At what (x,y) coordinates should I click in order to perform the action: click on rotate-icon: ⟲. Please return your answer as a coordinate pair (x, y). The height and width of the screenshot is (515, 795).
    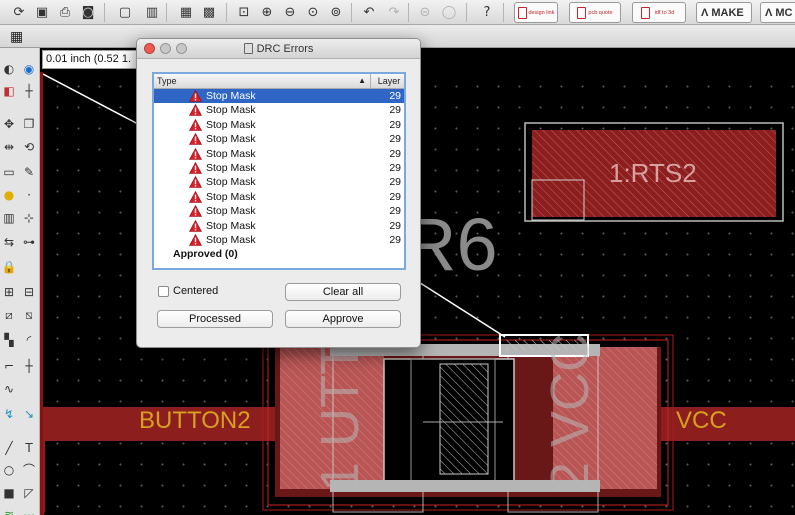
    Looking at the image, I should click on (29, 147).